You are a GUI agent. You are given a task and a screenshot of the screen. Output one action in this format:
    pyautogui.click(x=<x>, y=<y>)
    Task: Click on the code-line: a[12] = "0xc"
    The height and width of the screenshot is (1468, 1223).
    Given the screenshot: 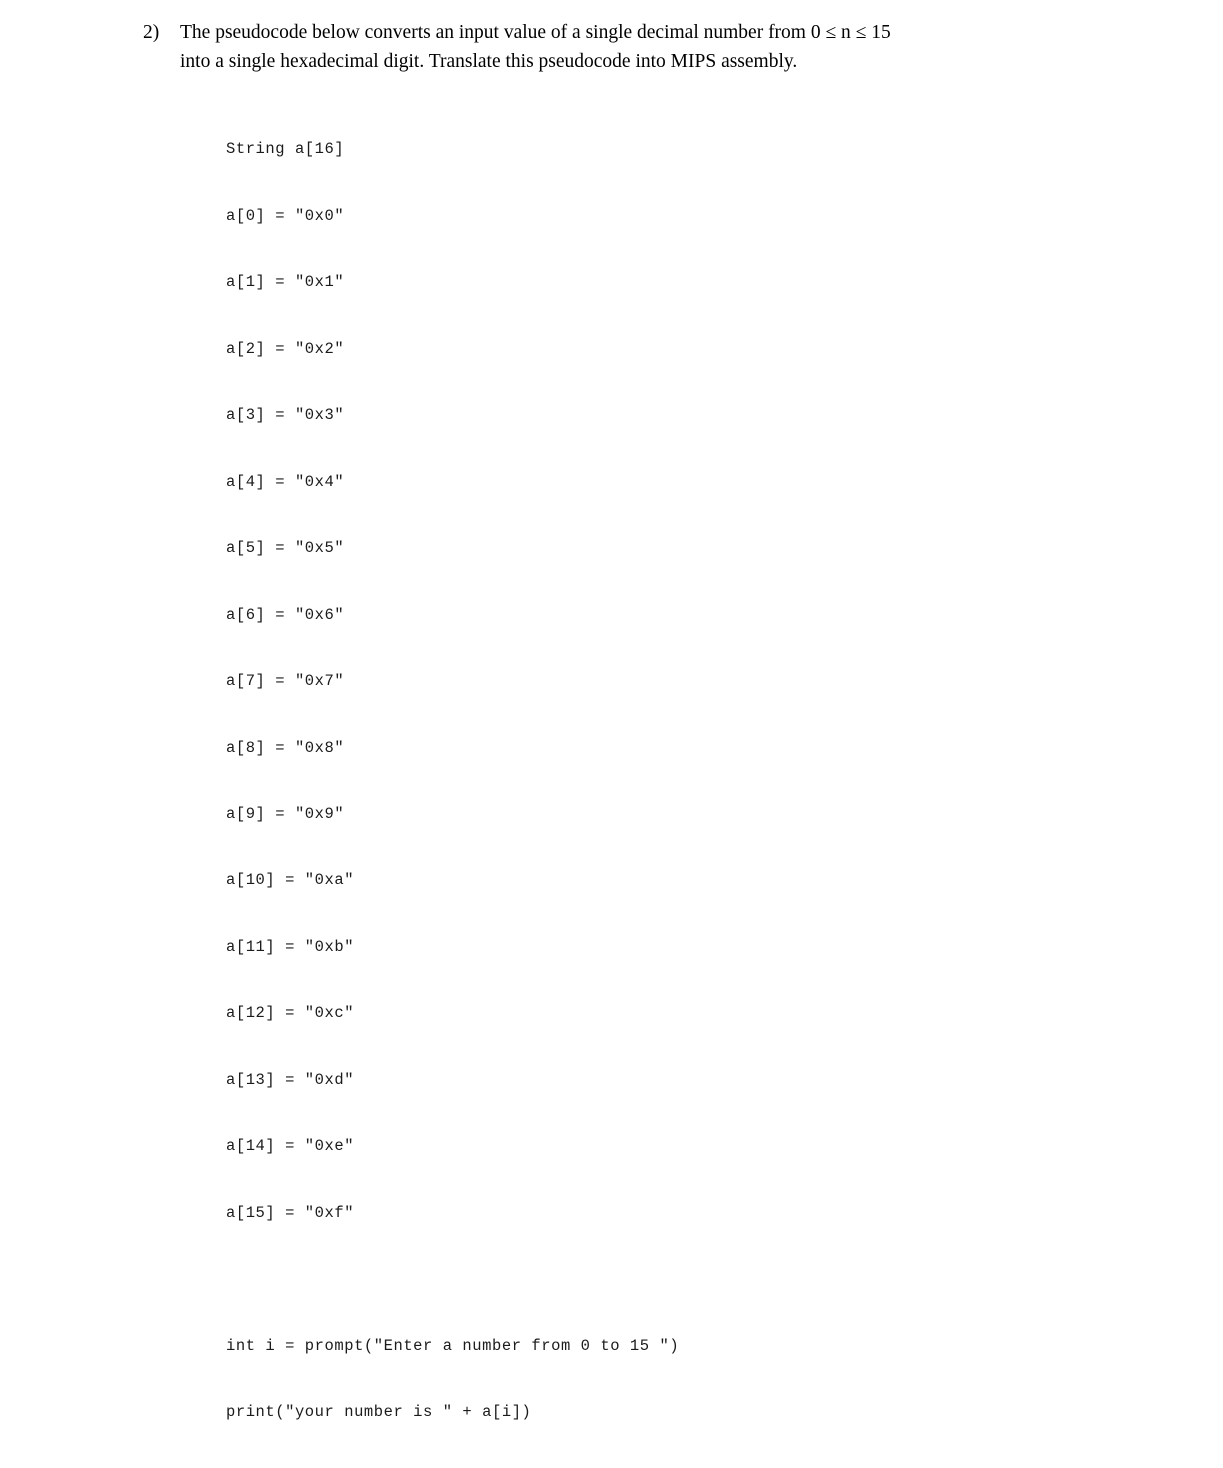 What is the action you would take?
    pyautogui.click(x=290, y=1013)
    